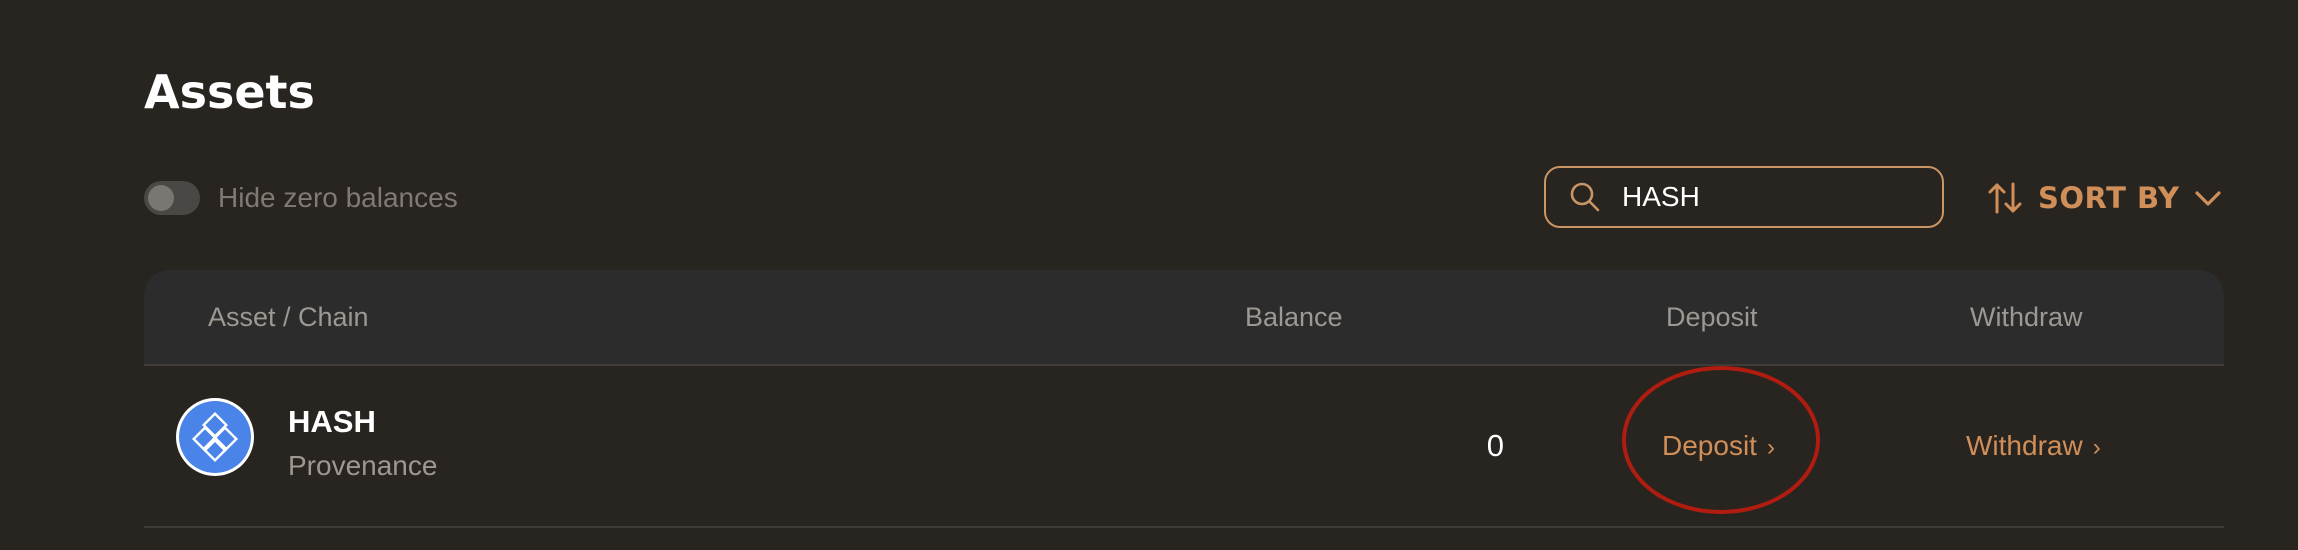 Image resolution: width=2298 pixels, height=550 pixels. Describe the element at coordinates (2208, 198) in the screenshot. I see `chevron-down-icon` at that location.